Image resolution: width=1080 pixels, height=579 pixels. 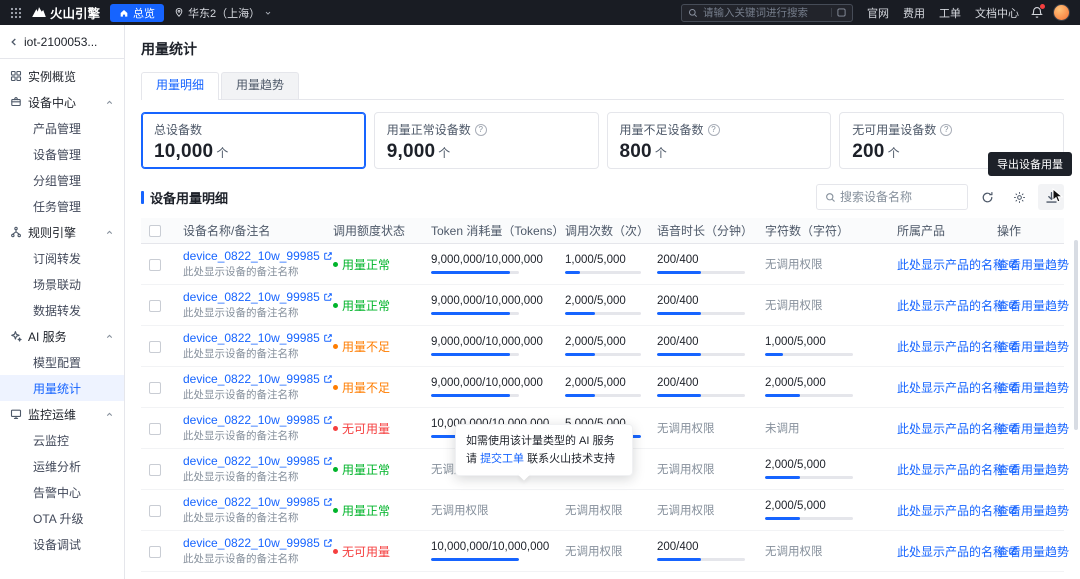 I want to click on sidebar-item-task-management: 任务管理, so click(x=62, y=206).